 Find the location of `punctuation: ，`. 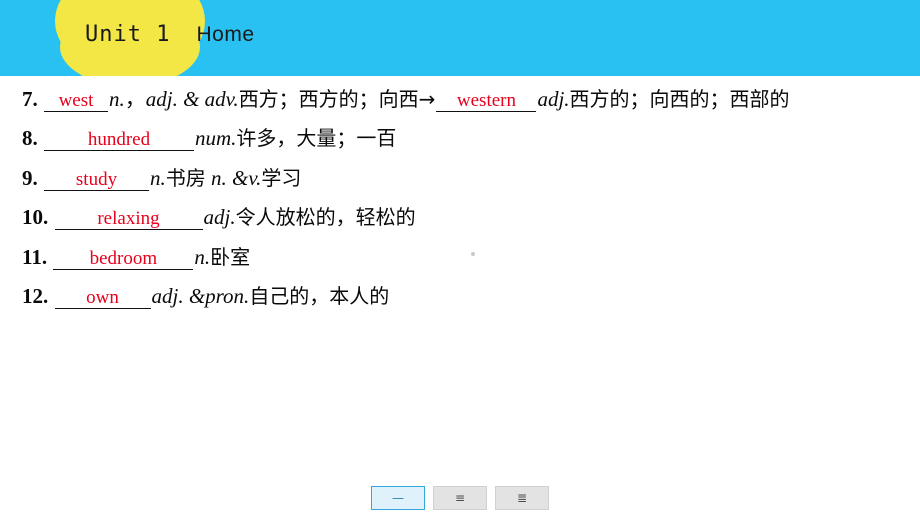

punctuation: ， is located at coordinates (135, 99).